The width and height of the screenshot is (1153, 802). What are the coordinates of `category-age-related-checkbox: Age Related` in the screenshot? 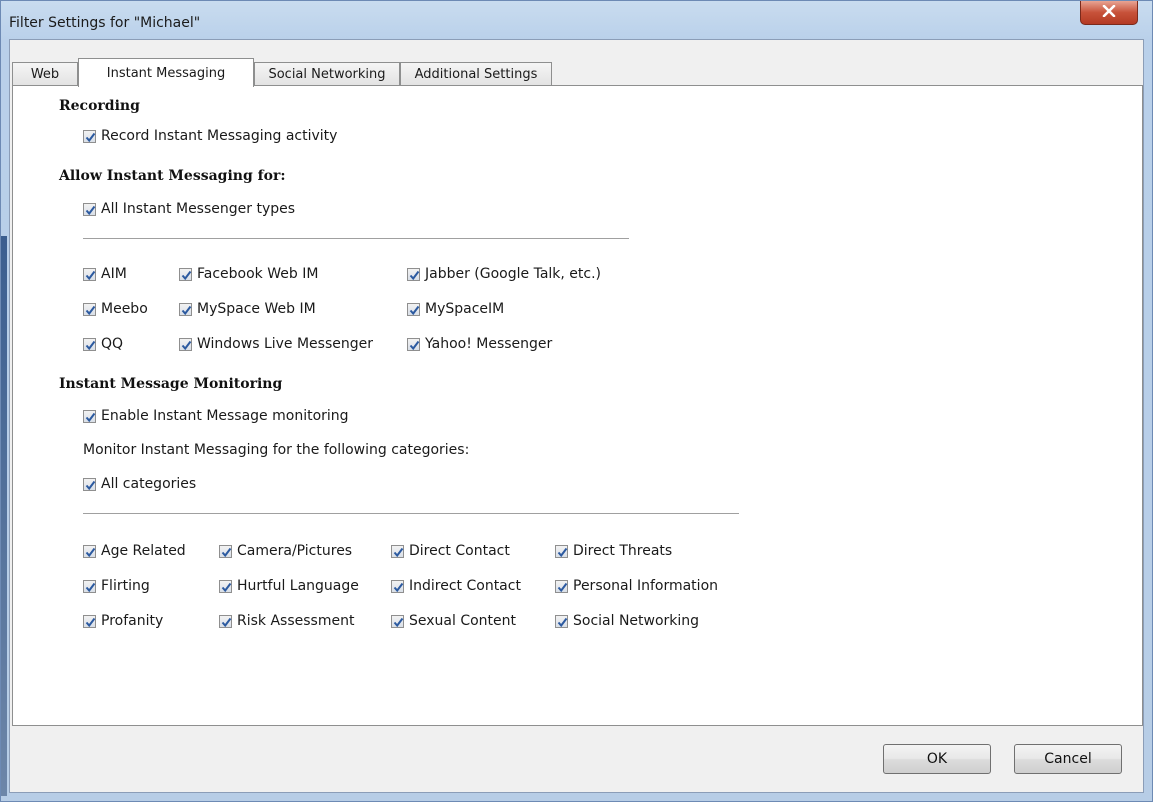 It's located at (134, 551).